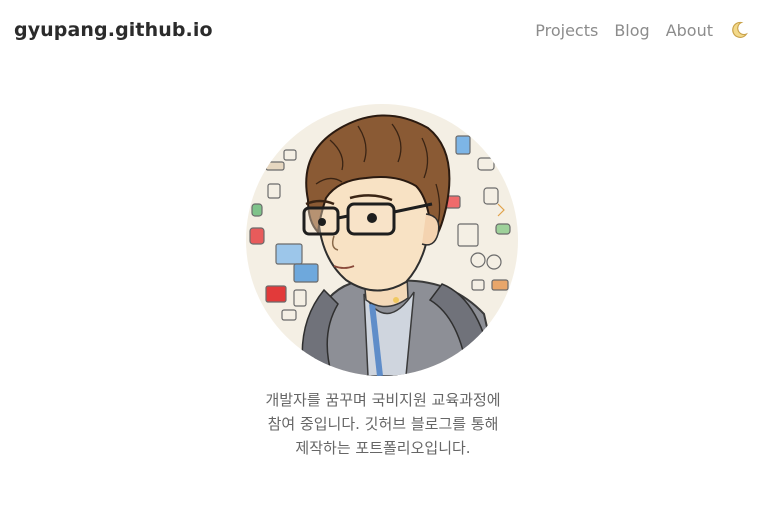  What do you see at coordinates (383, 448) in the screenshot?
I see `bio-line: 제작하는 포트폴리오입니다.` at bounding box center [383, 448].